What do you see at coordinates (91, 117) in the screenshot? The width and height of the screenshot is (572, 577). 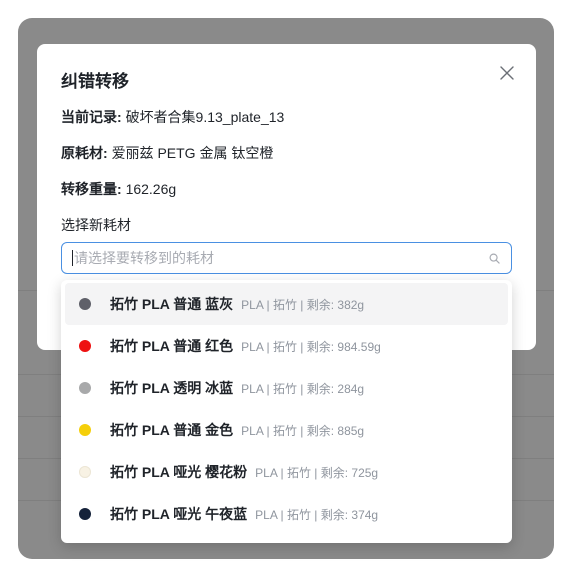 I see `current-record-label: 当前记录:` at bounding box center [91, 117].